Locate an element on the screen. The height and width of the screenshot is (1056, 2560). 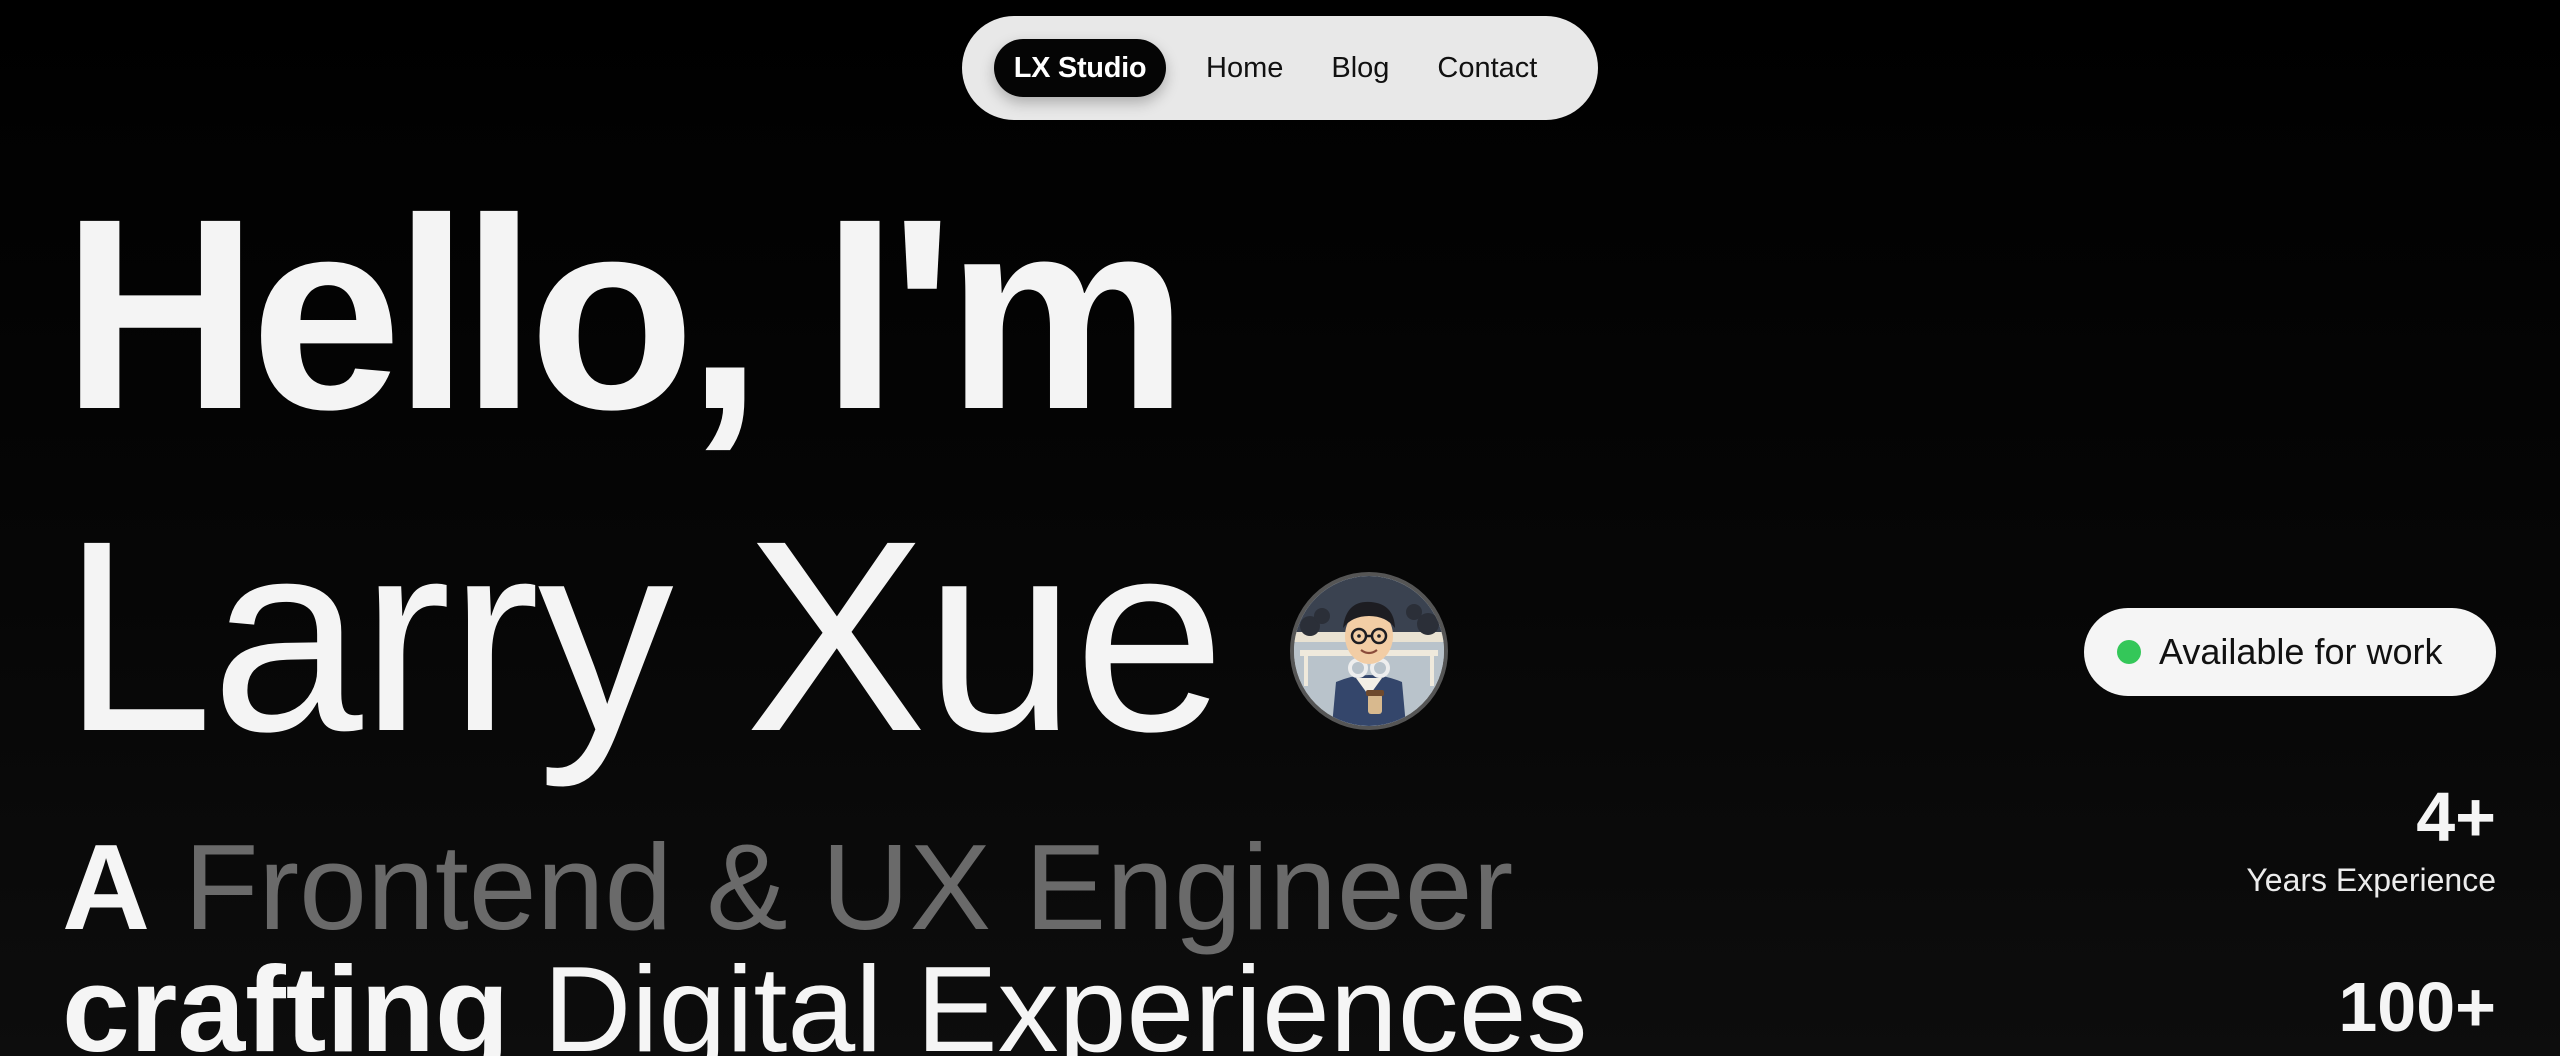
status-dot-icon is located at coordinates (2129, 652).